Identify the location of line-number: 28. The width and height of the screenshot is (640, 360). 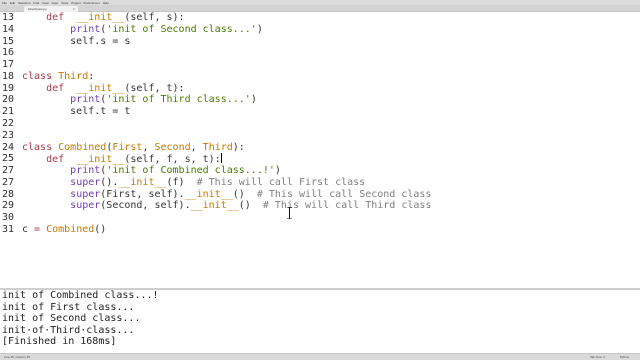
(8, 194).